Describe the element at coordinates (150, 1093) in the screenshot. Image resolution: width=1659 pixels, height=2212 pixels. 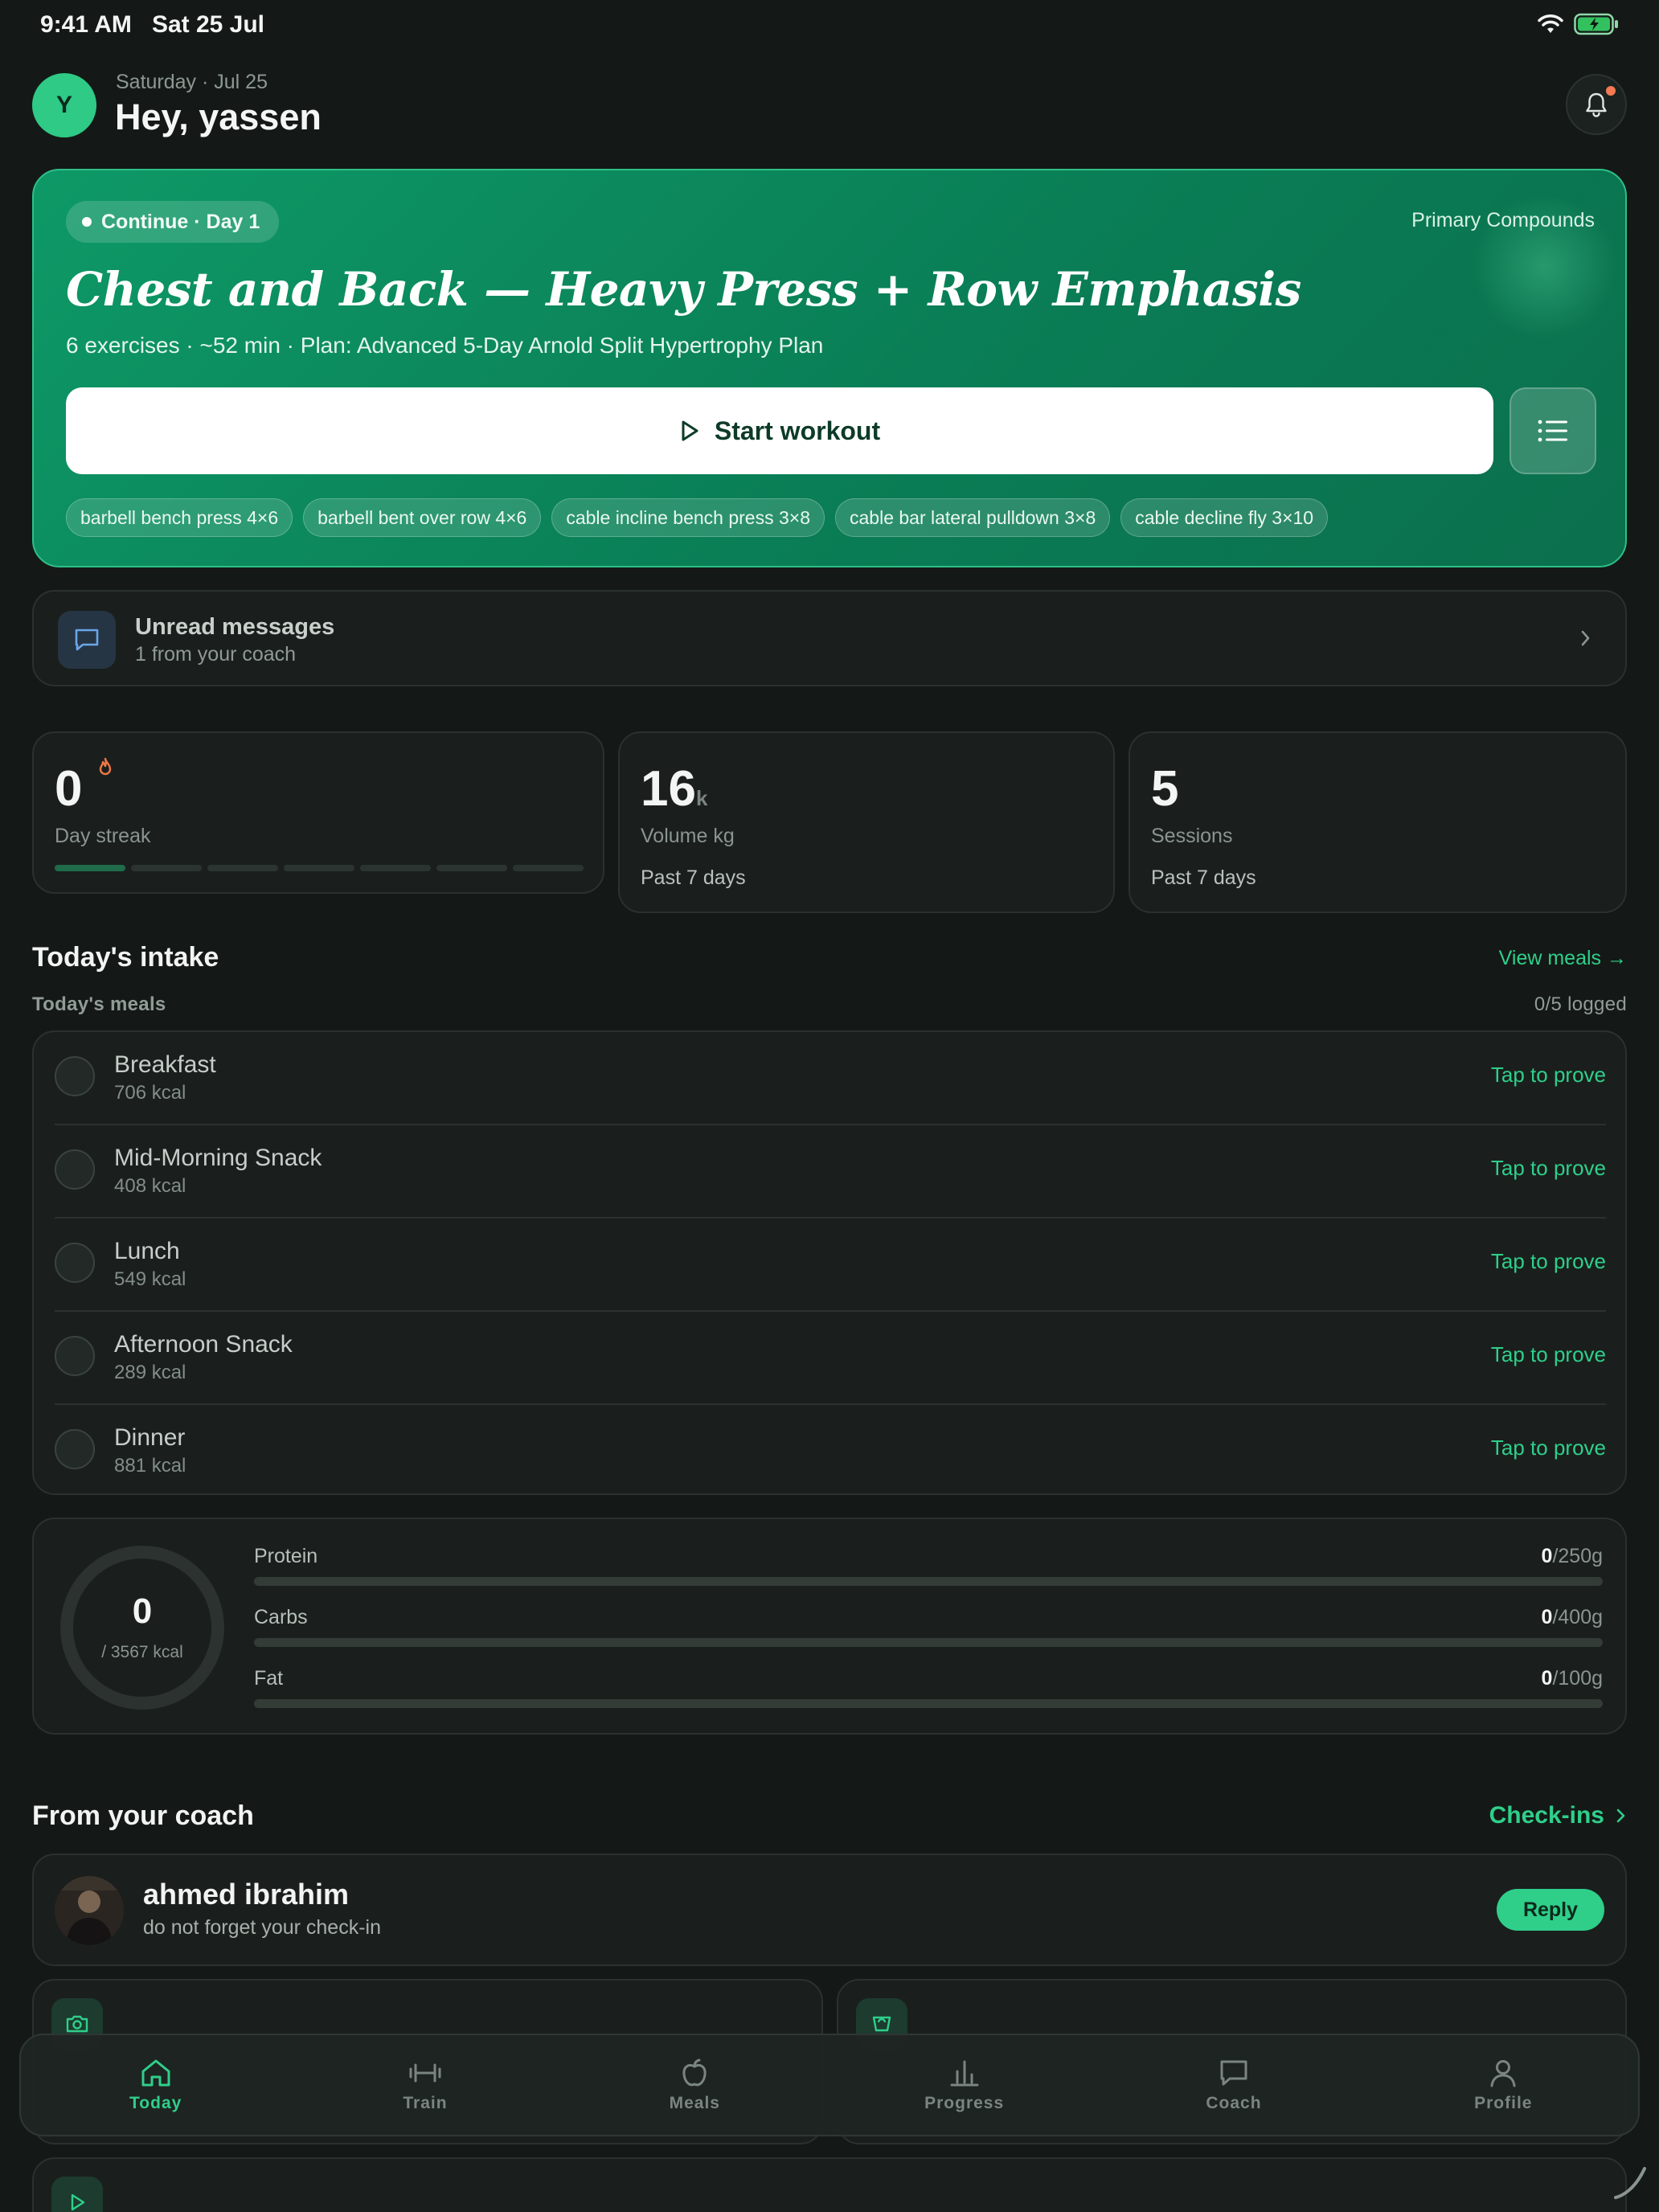
I see `meal-kcal: 706 kcal` at that location.